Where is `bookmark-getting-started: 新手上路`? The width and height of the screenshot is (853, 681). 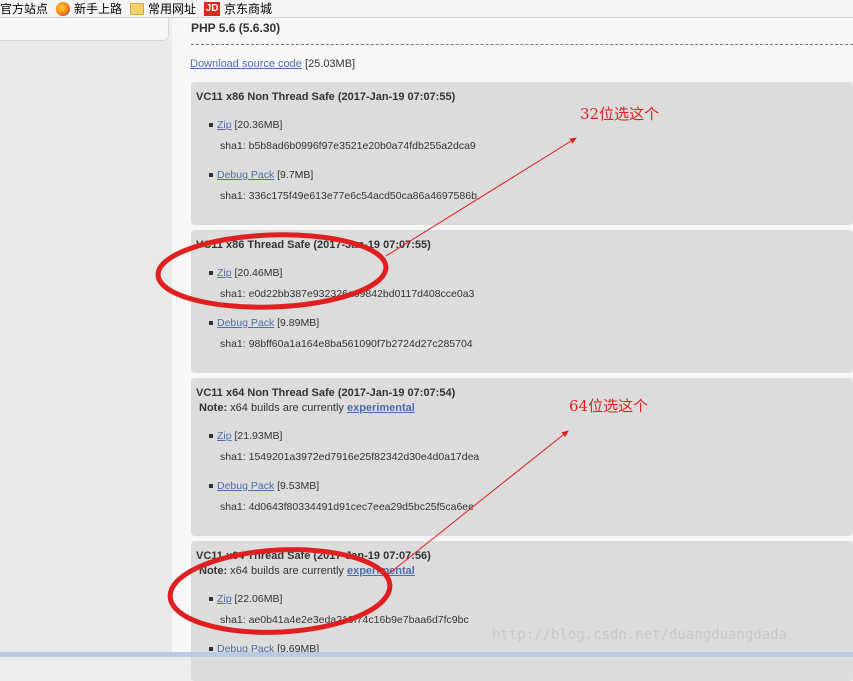
bookmark-getting-started: 新手上路 is located at coordinates (89, 8).